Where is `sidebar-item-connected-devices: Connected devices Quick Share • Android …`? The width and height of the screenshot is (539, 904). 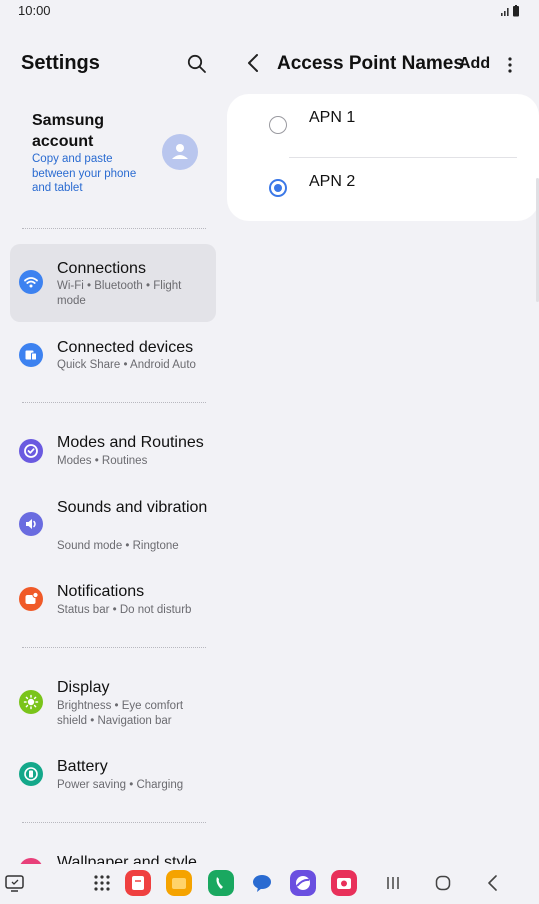
sidebar-item-connected-devices: Connected devices Quick Share • Android … is located at coordinates (113, 363).